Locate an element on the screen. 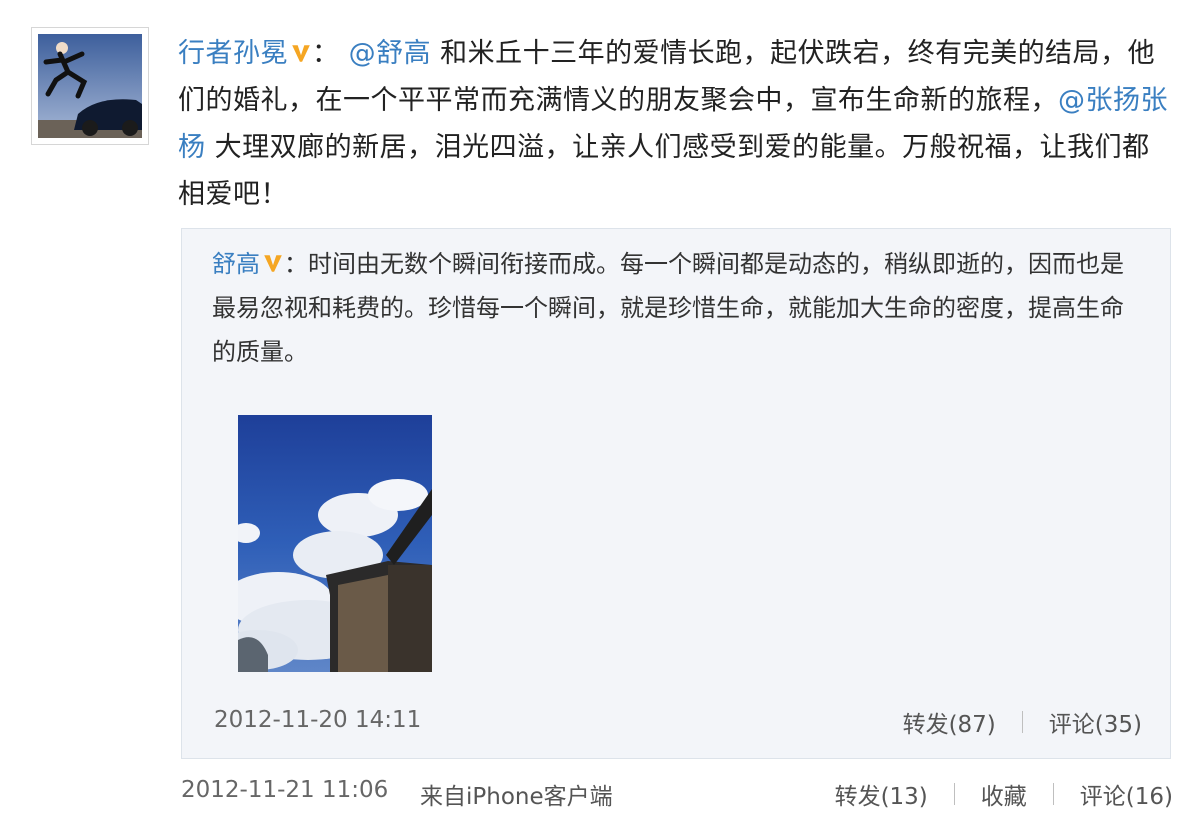  avatar is located at coordinates (90, 86).